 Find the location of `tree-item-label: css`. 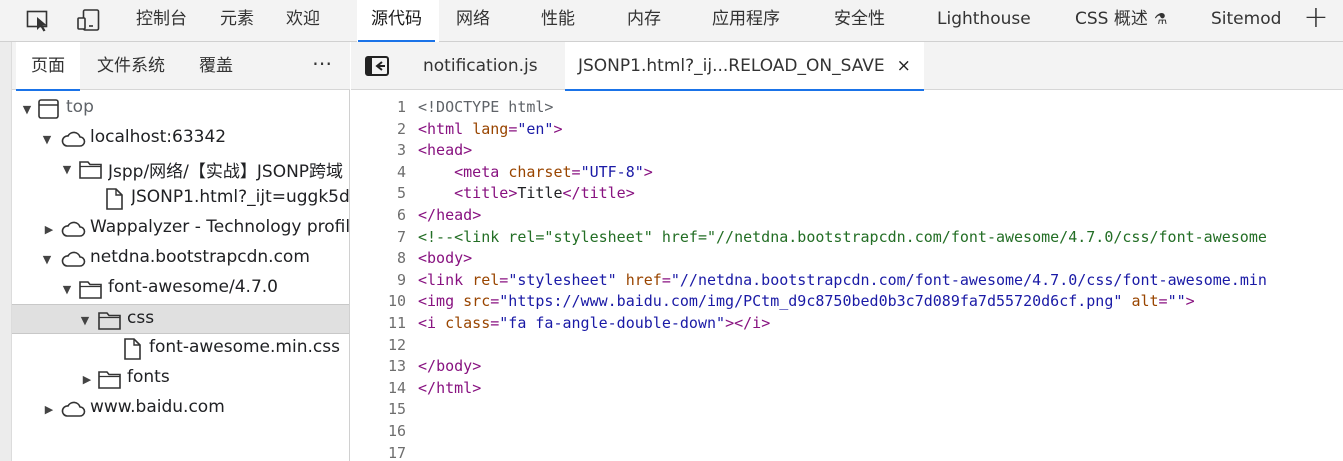

tree-item-label: css is located at coordinates (141, 318).